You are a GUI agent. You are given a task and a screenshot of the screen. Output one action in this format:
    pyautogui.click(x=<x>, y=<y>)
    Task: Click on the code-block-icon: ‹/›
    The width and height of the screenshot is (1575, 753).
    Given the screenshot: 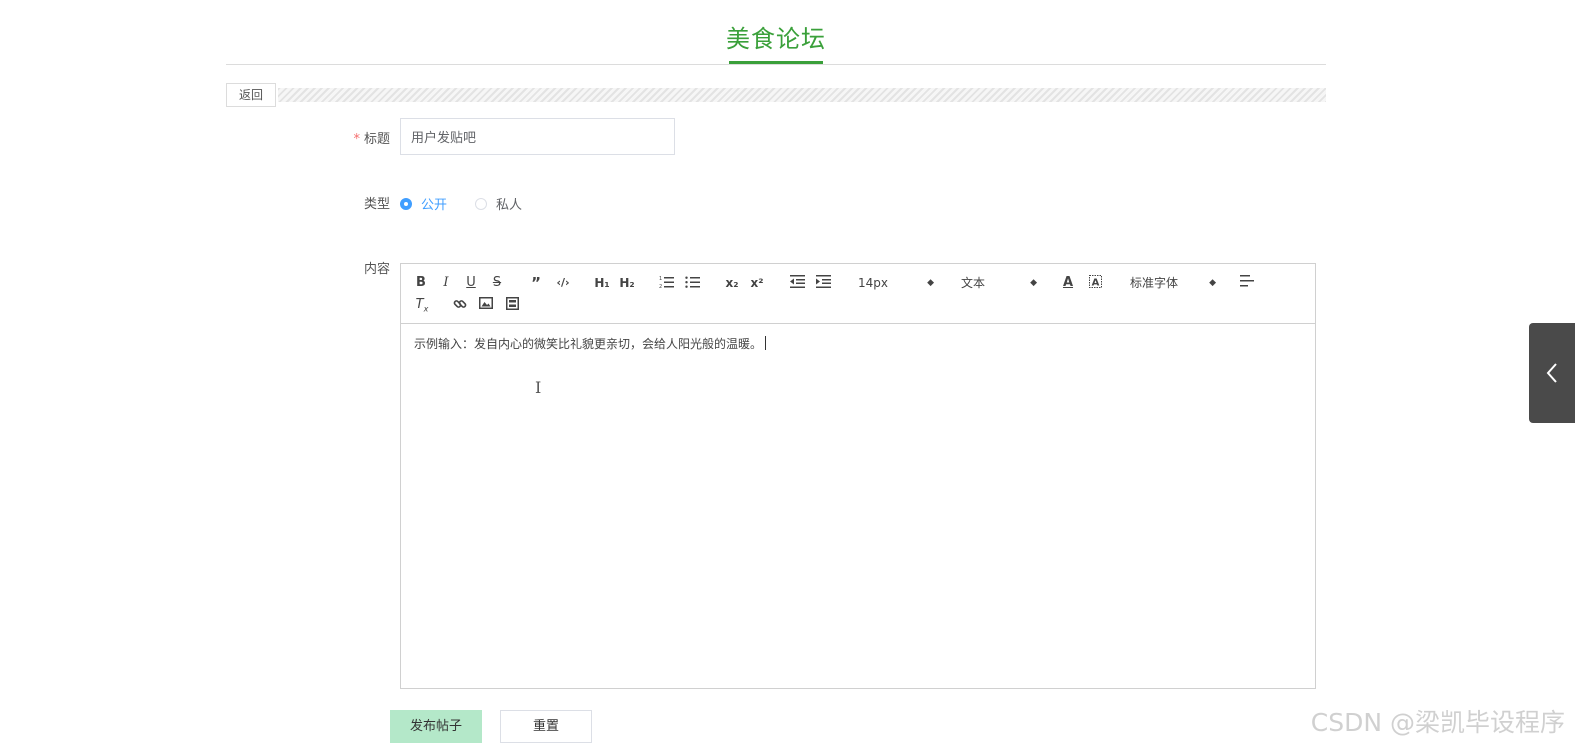 What is the action you would take?
    pyautogui.click(x=563, y=283)
    